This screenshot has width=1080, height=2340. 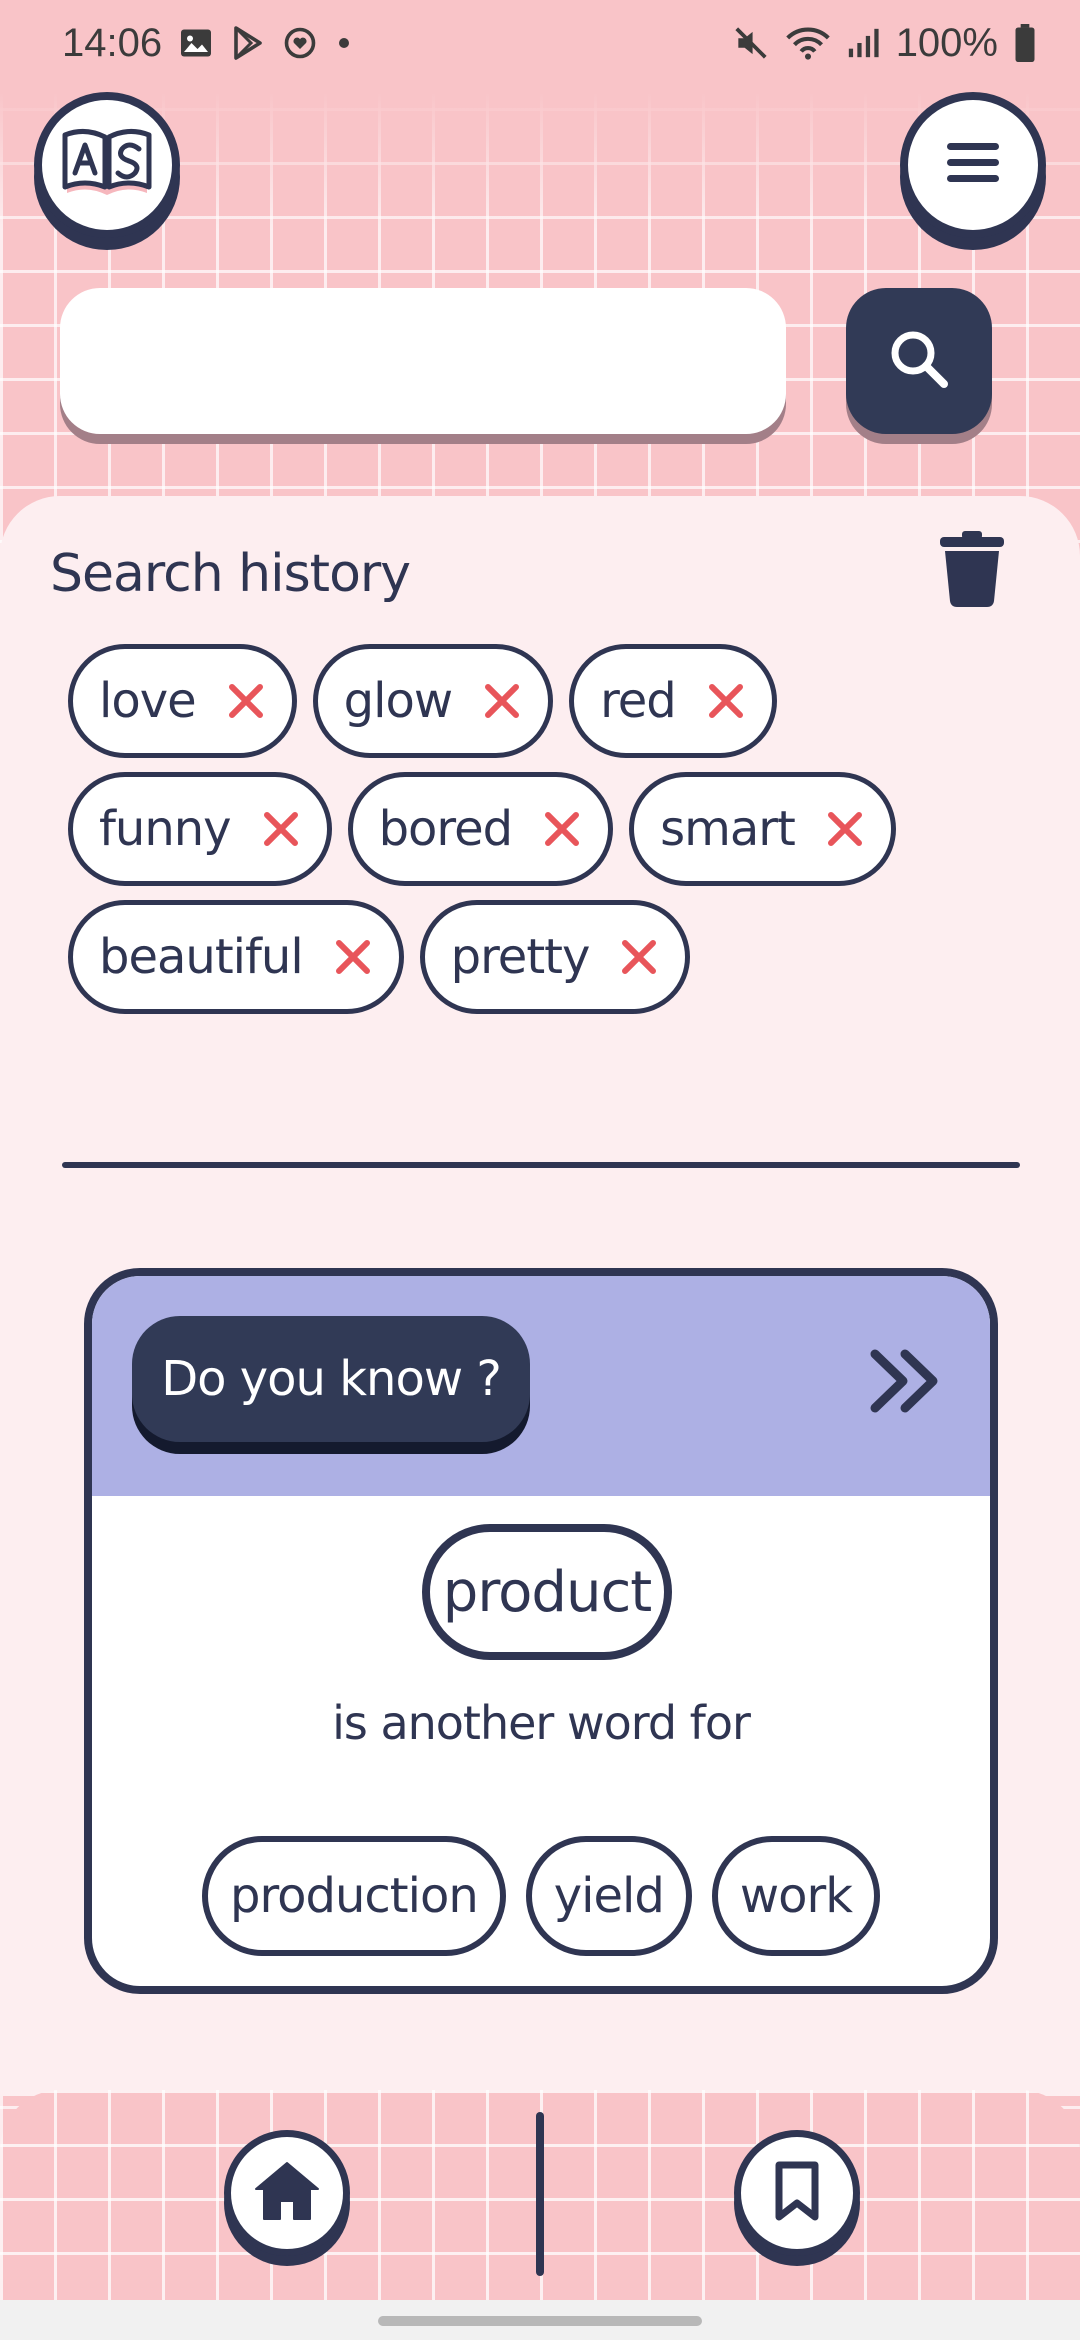 I want to click on history-chip-glow: glow, so click(x=433, y=701).